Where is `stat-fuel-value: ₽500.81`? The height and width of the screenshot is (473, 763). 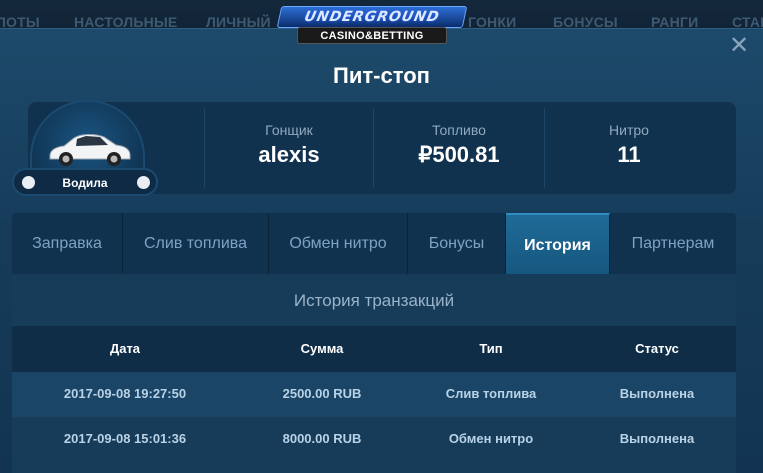 stat-fuel-value: ₽500.81 is located at coordinates (459, 154).